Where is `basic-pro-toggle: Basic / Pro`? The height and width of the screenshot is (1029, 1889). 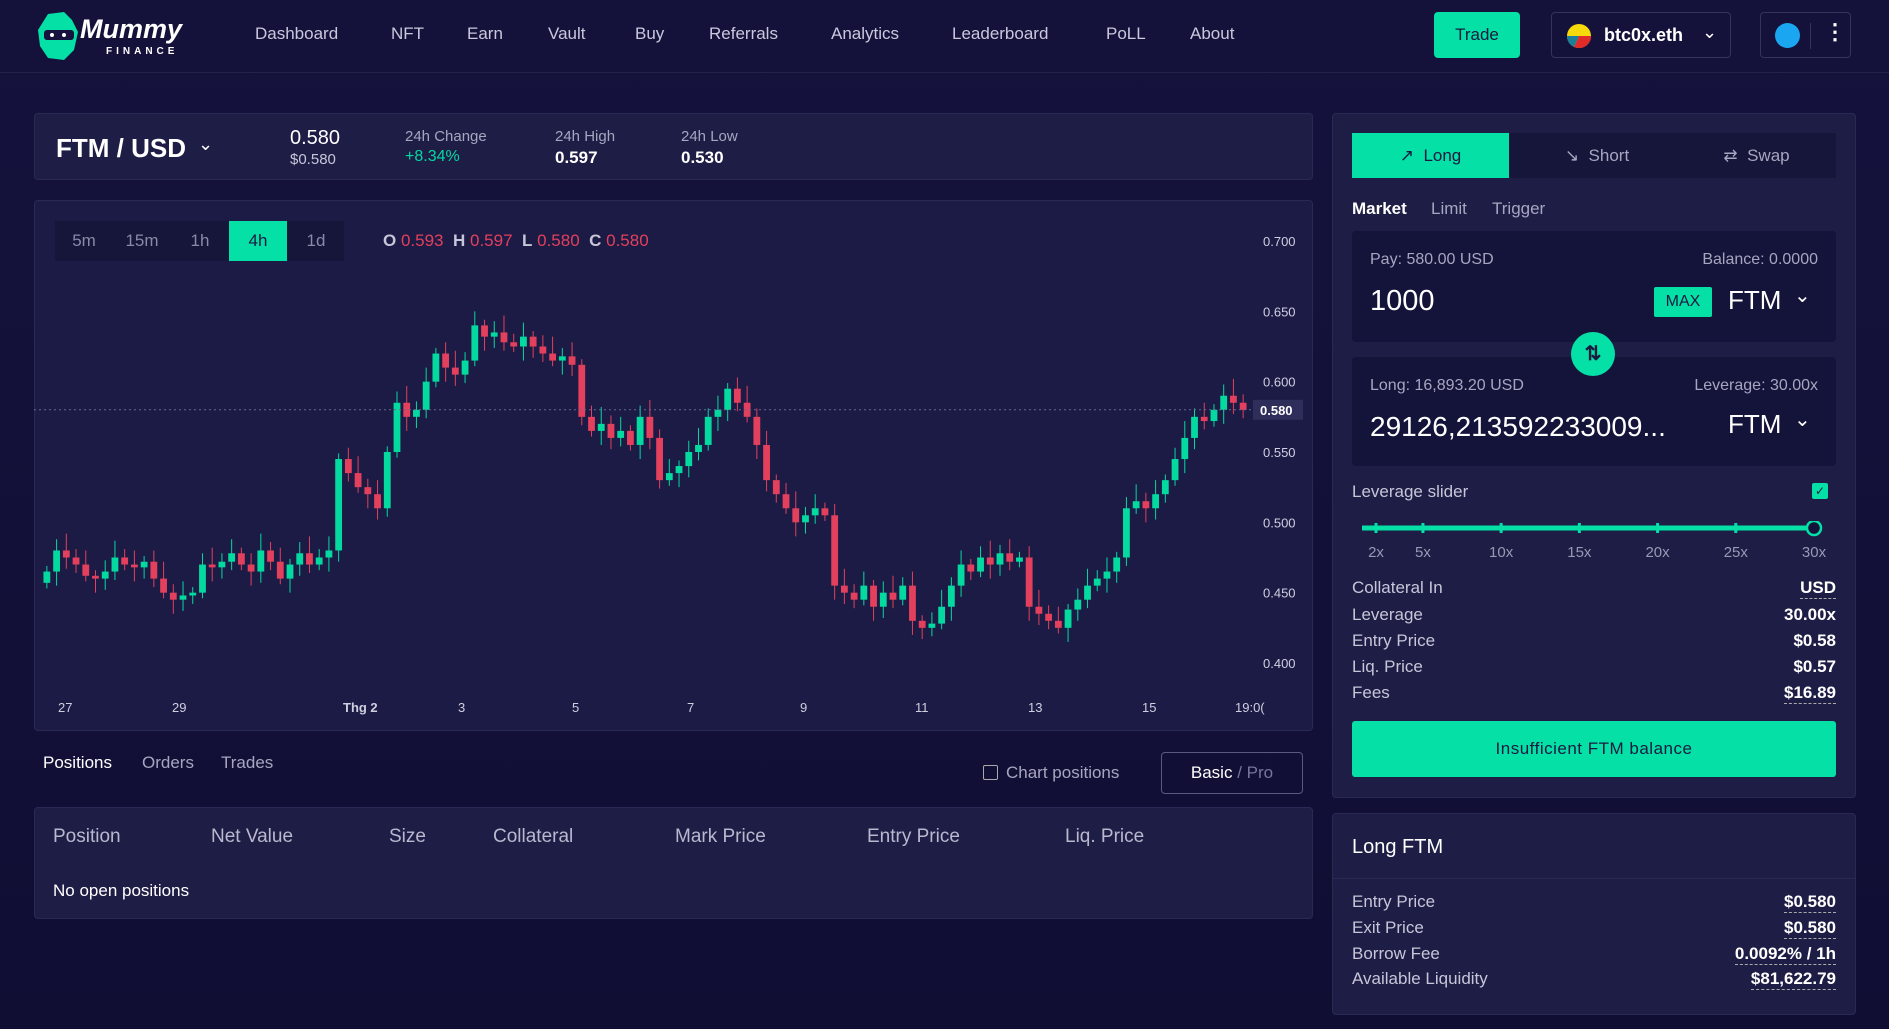
basic-pro-toggle: Basic / Pro is located at coordinates (1232, 773).